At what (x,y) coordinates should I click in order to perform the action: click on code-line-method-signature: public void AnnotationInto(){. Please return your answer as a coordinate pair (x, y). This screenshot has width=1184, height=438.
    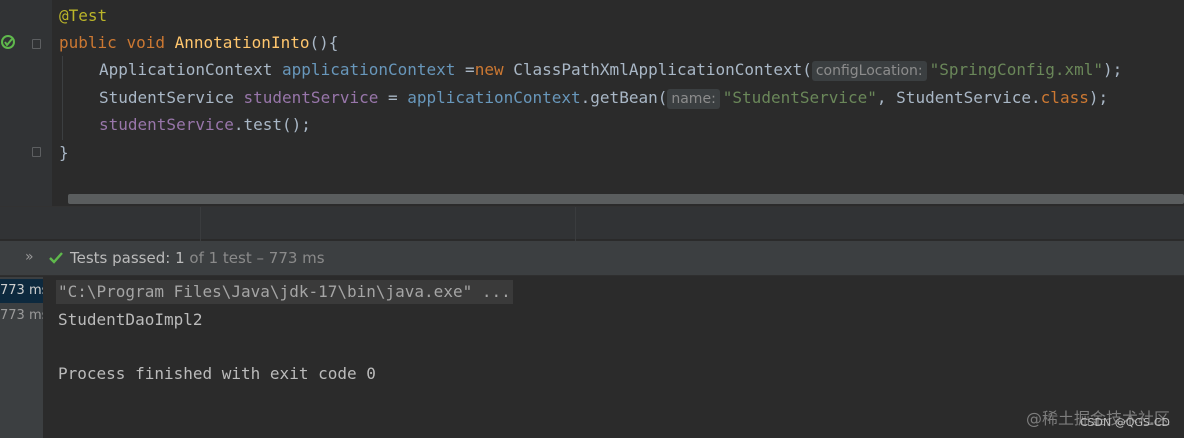
    Looking at the image, I should click on (198, 43).